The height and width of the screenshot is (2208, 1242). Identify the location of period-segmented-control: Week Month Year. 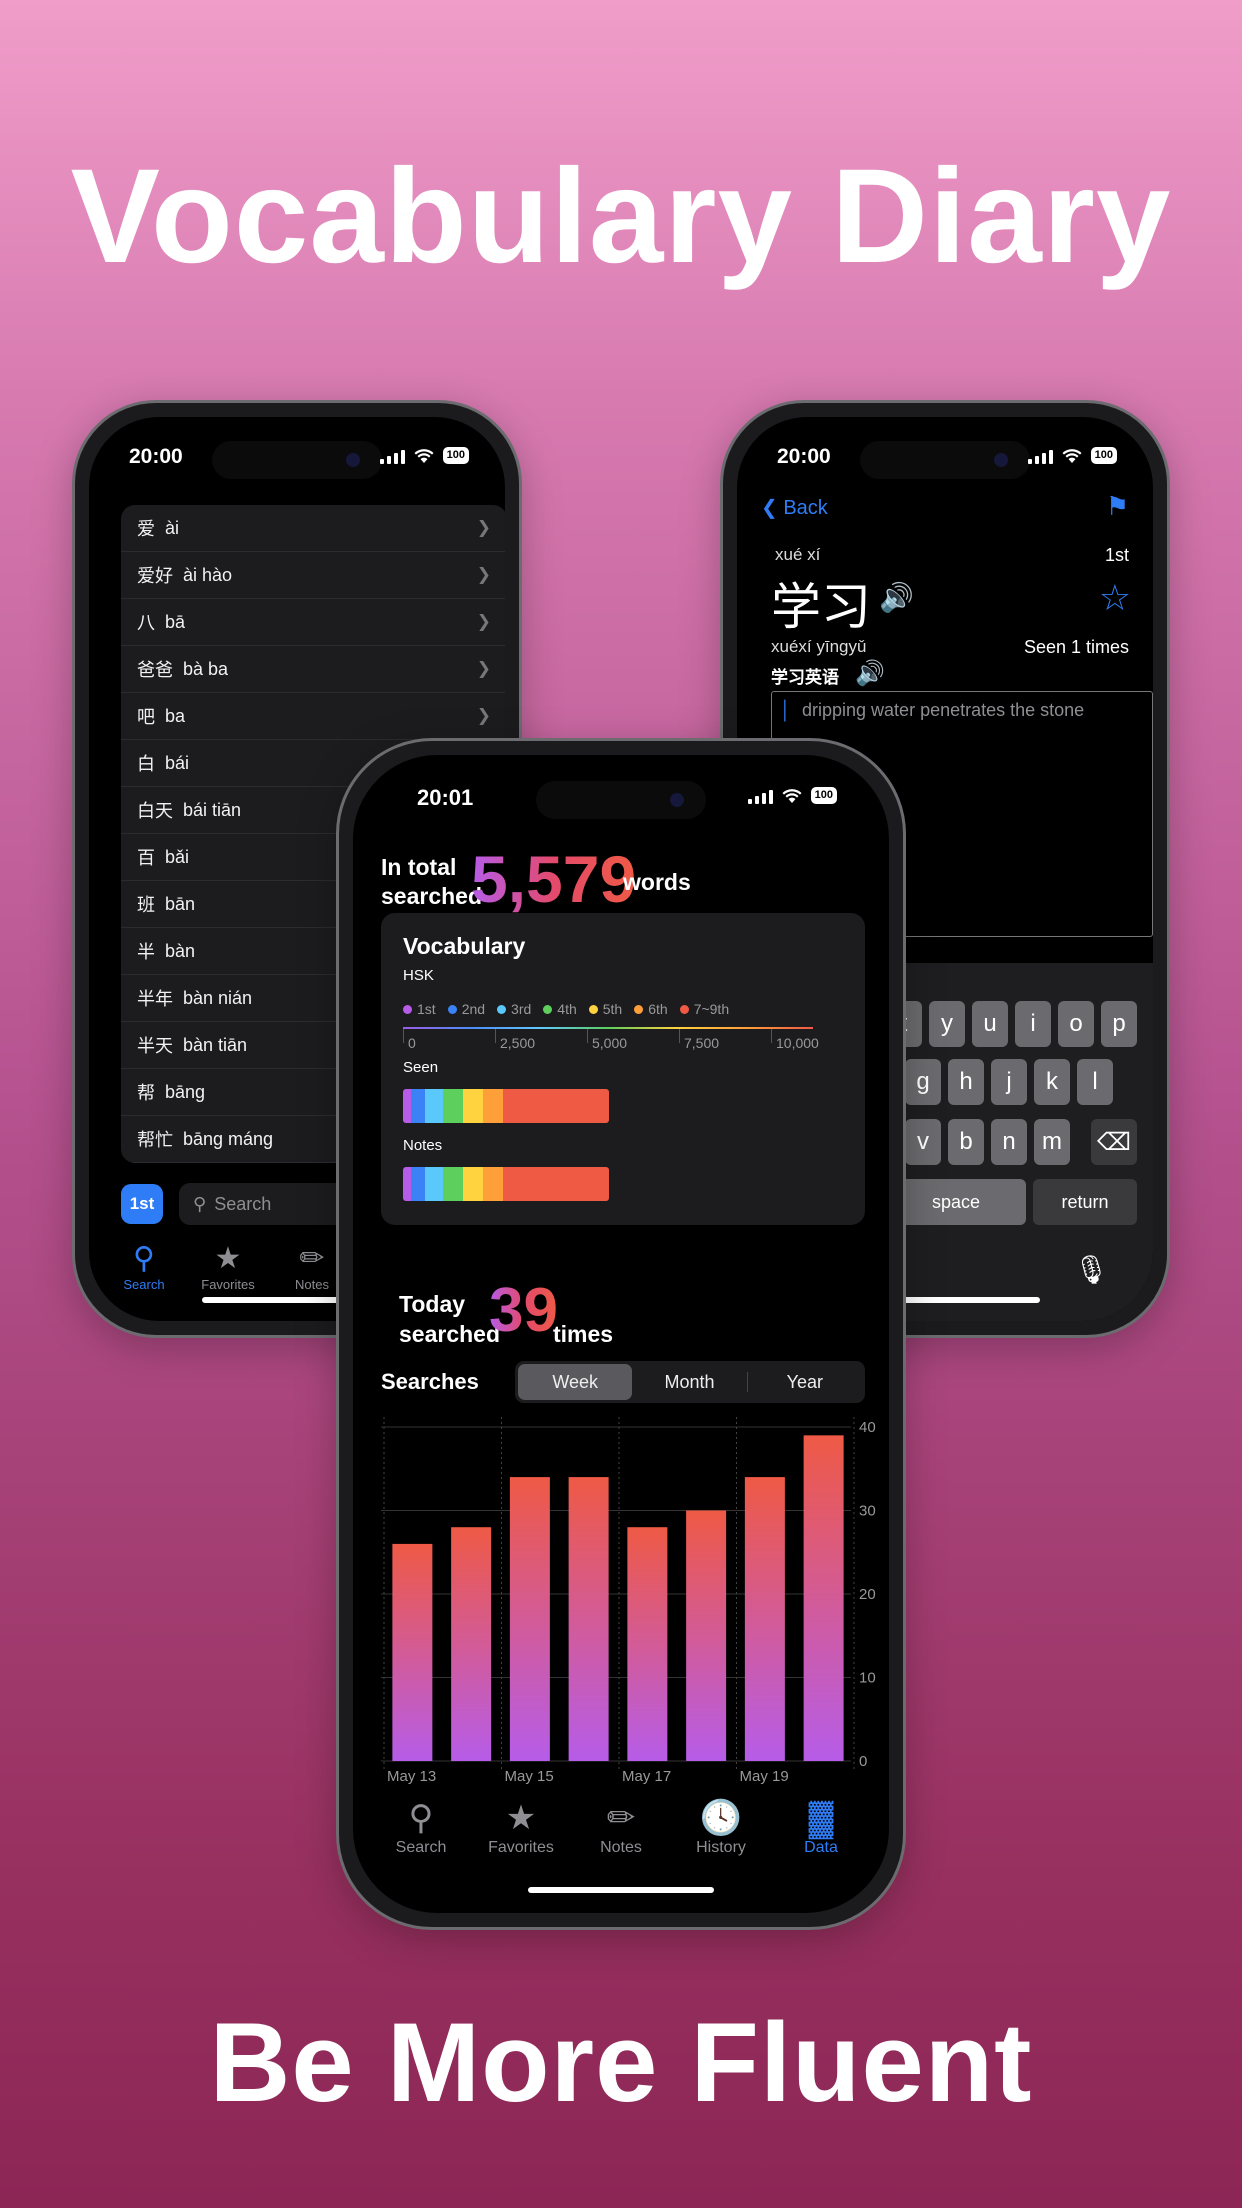
(690, 1382).